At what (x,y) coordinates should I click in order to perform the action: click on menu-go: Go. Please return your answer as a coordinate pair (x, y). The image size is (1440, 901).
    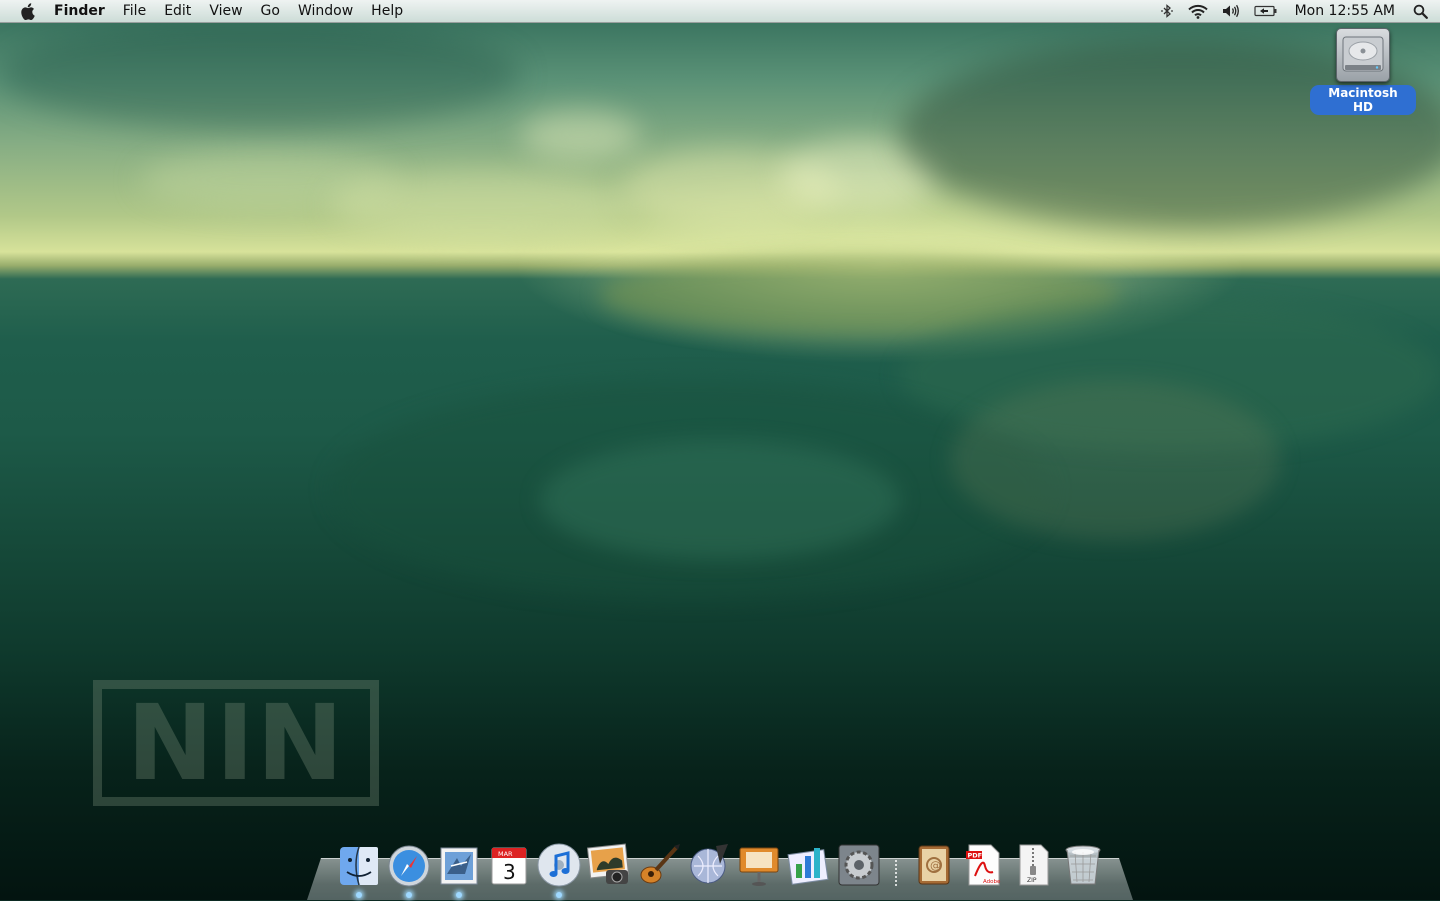
    Looking at the image, I should click on (270, 11).